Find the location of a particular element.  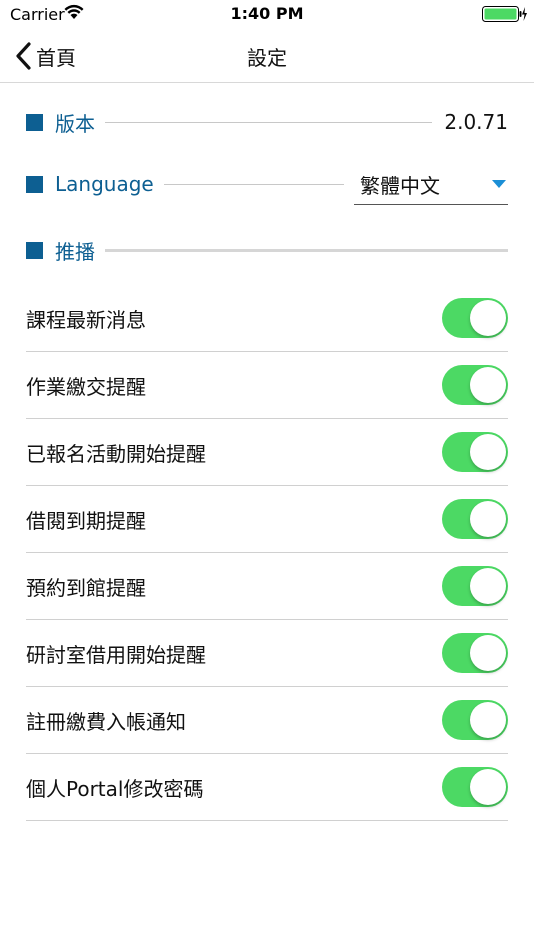

toggle-label: 研討室借用開始提醒 is located at coordinates (116, 654).